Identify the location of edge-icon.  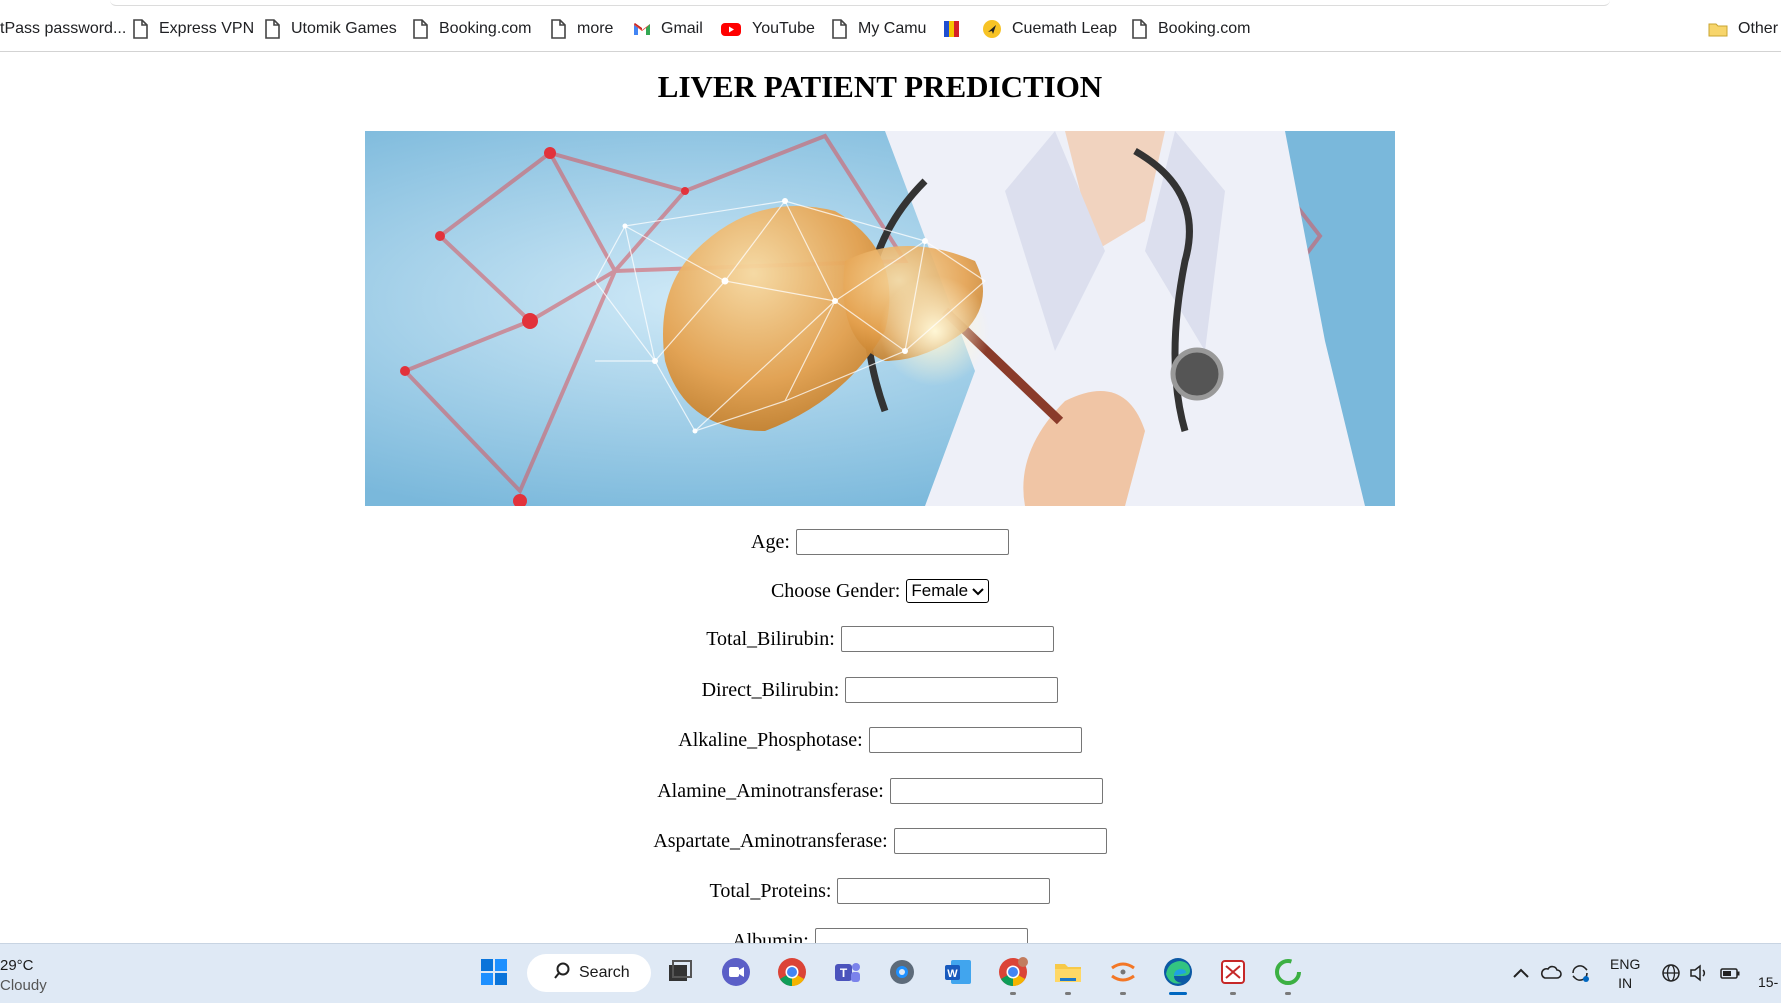
(1178, 974).